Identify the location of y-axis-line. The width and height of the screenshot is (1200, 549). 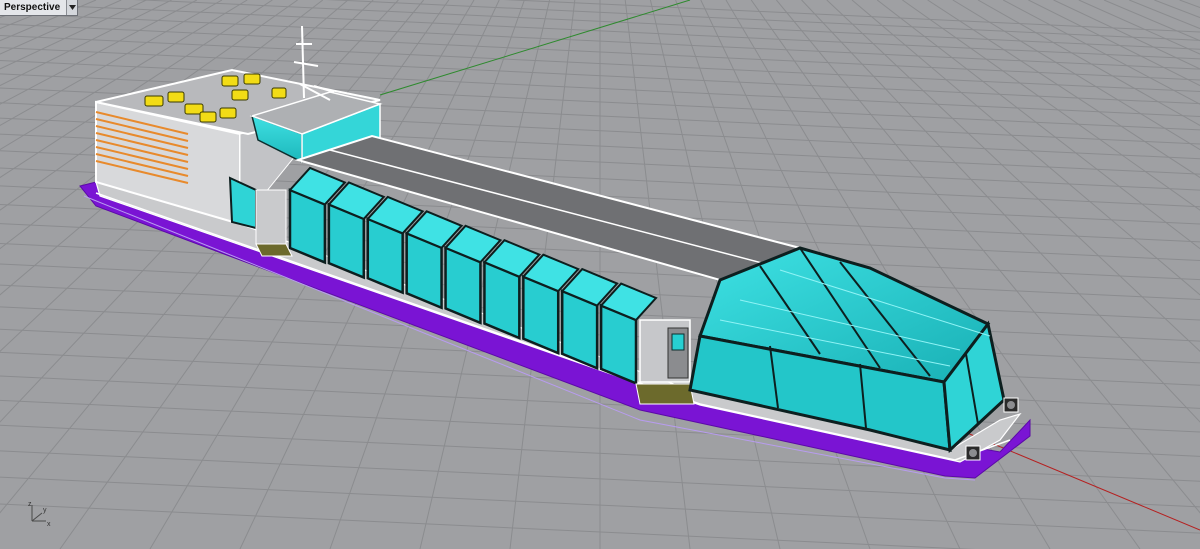
(535, 48).